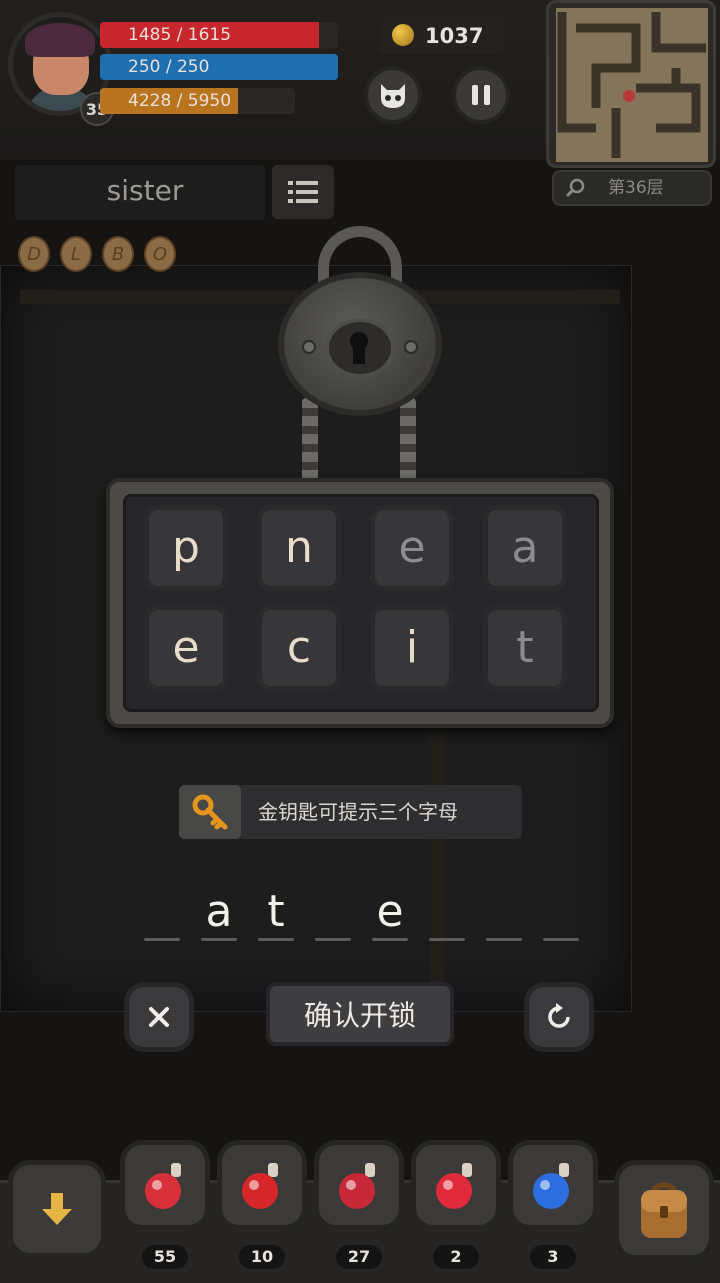  What do you see at coordinates (456, 1257) in the screenshot?
I see `item-count: 2` at bounding box center [456, 1257].